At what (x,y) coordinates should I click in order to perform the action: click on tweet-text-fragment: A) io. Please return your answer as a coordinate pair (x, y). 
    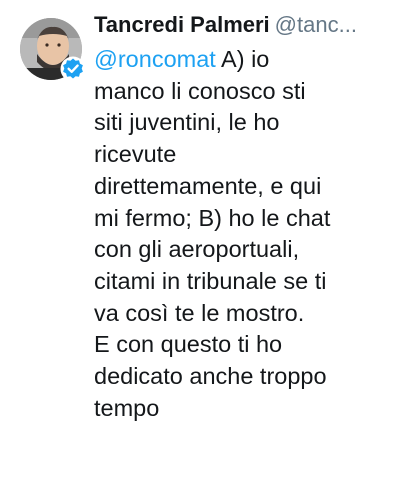
    Looking at the image, I should click on (242, 59).